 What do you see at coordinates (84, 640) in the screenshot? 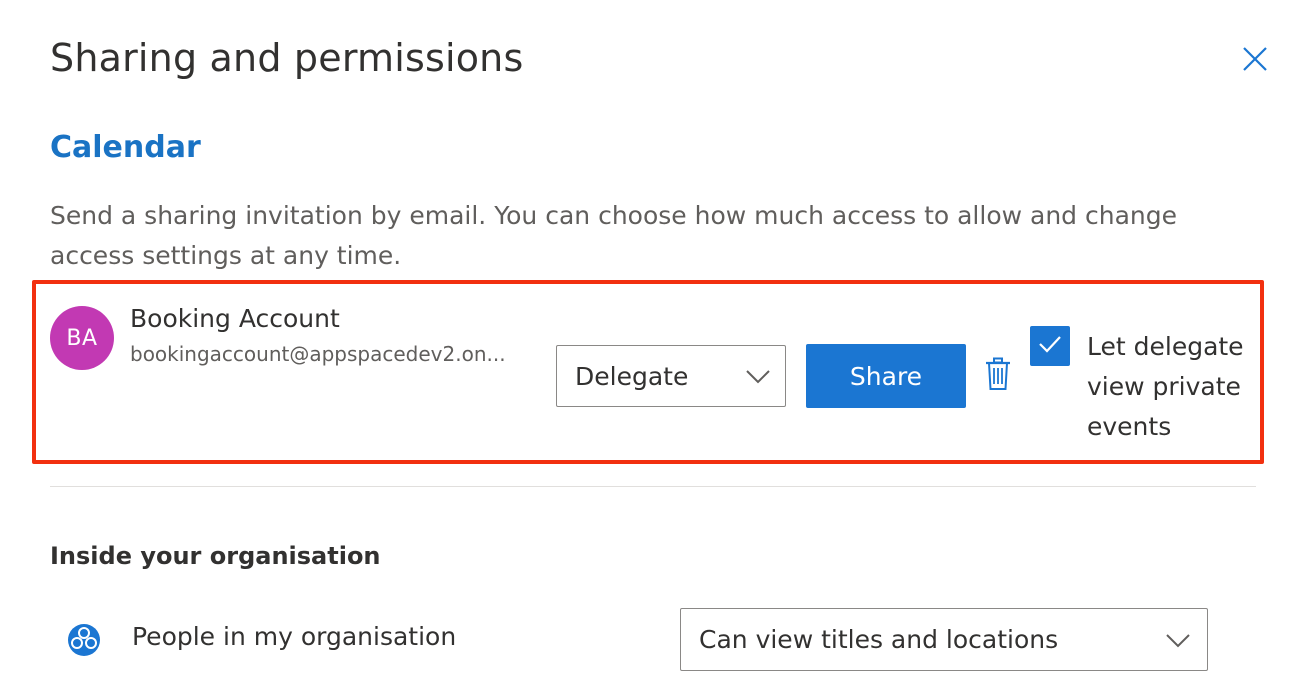
I see `people-group-icon` at bounding box center [84, 640].